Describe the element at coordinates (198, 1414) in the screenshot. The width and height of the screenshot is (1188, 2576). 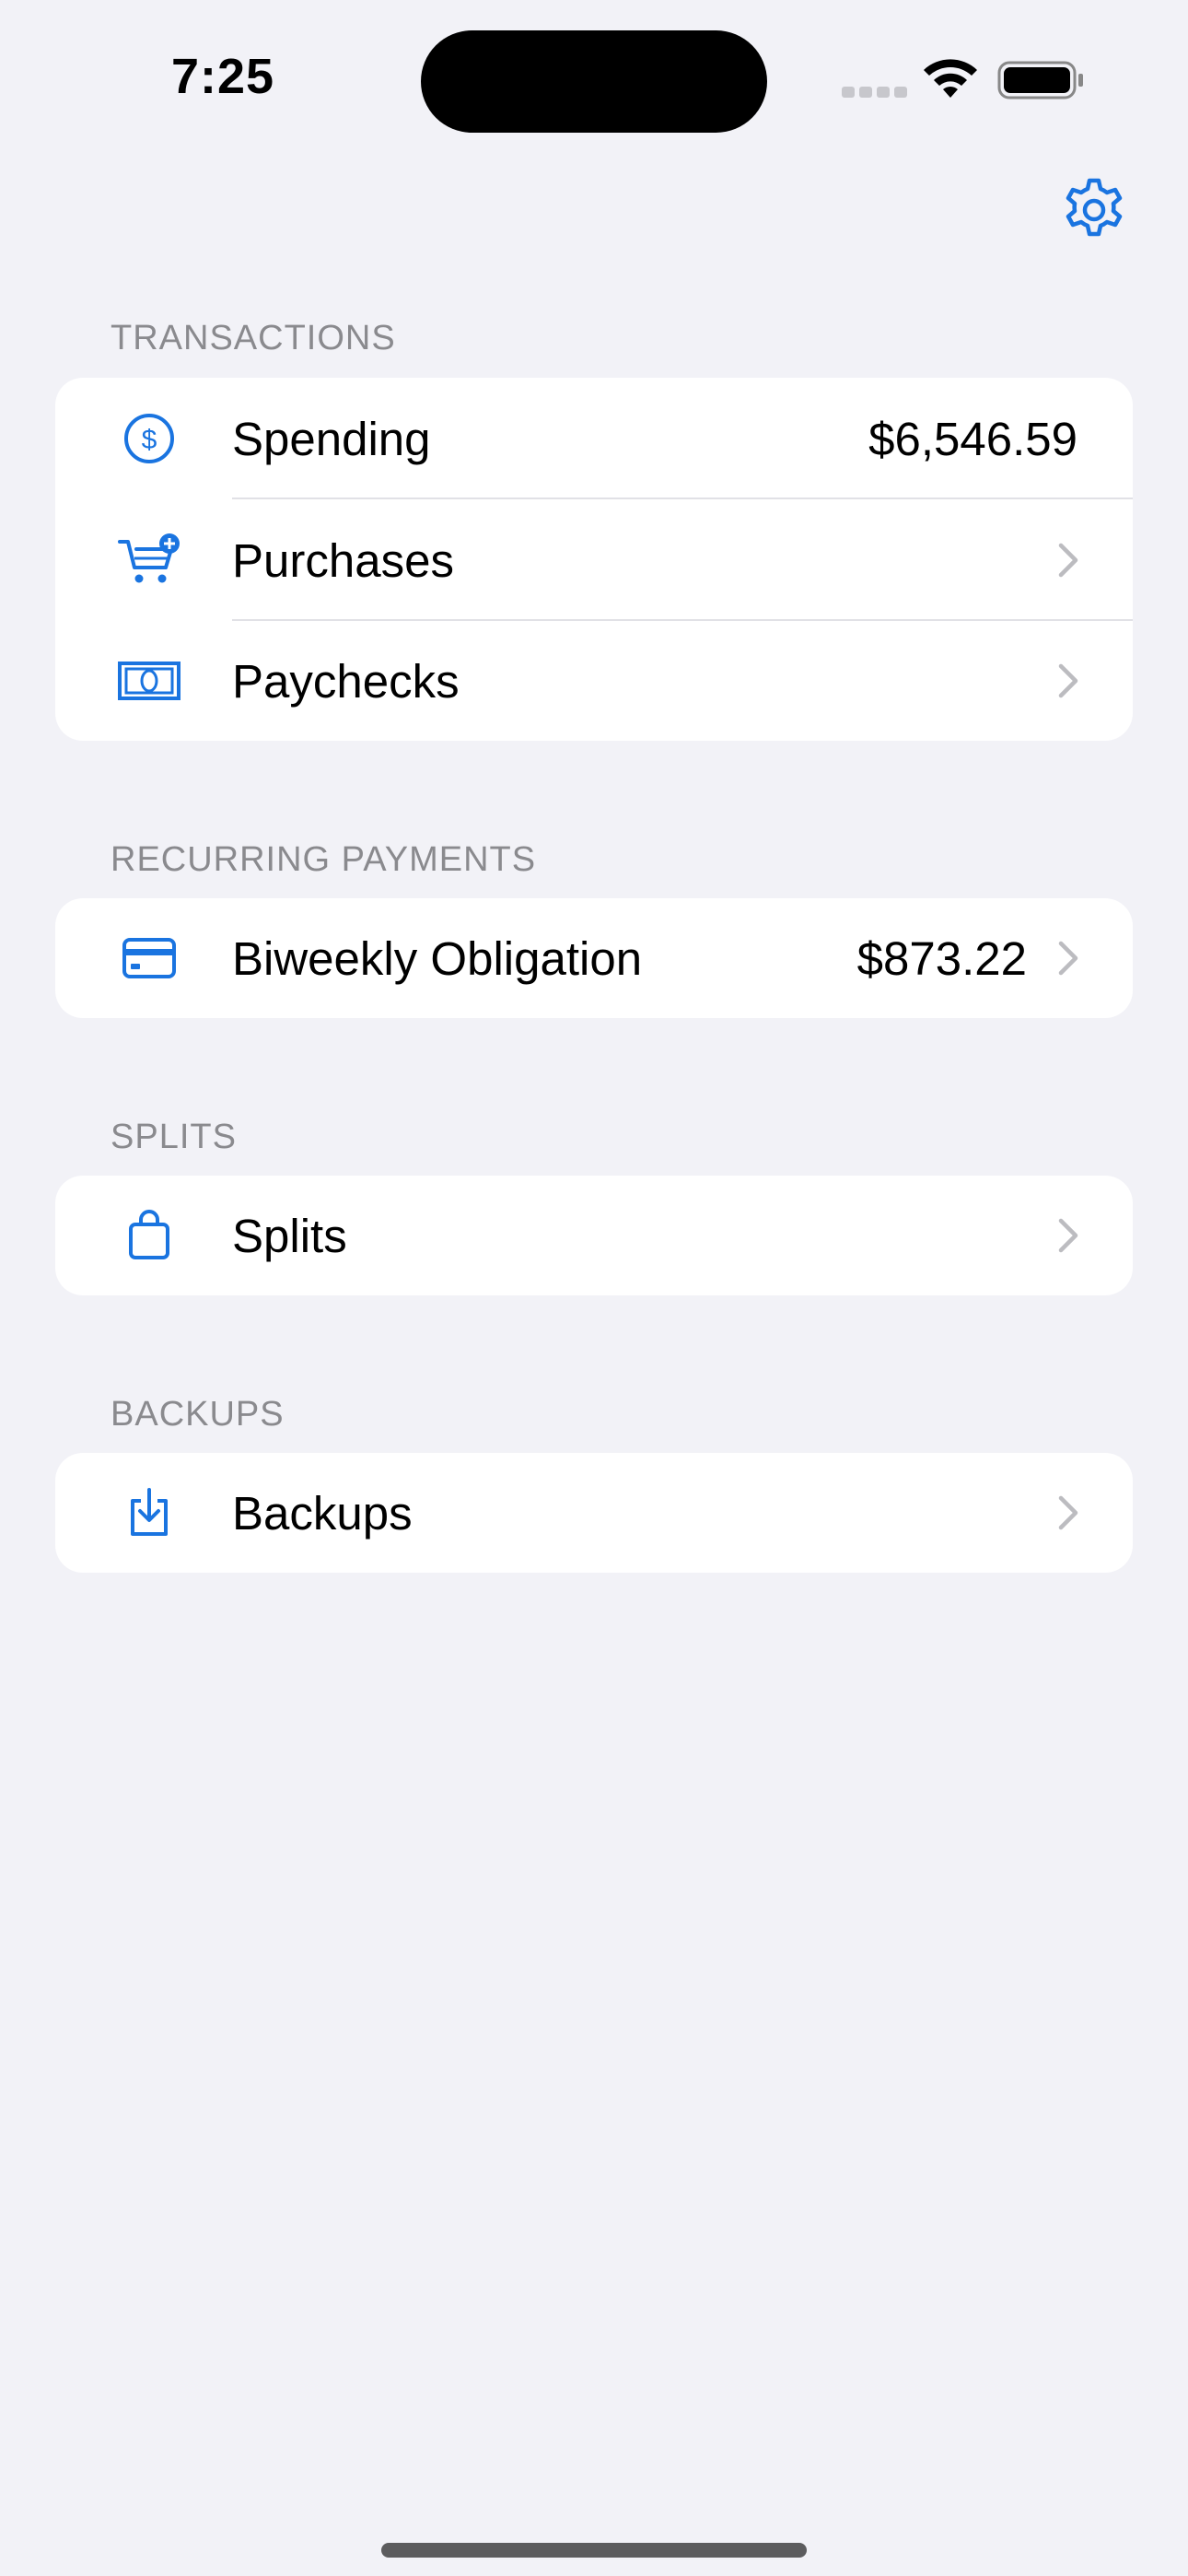
I see `section-header-backups: BACKUPS` at that location.